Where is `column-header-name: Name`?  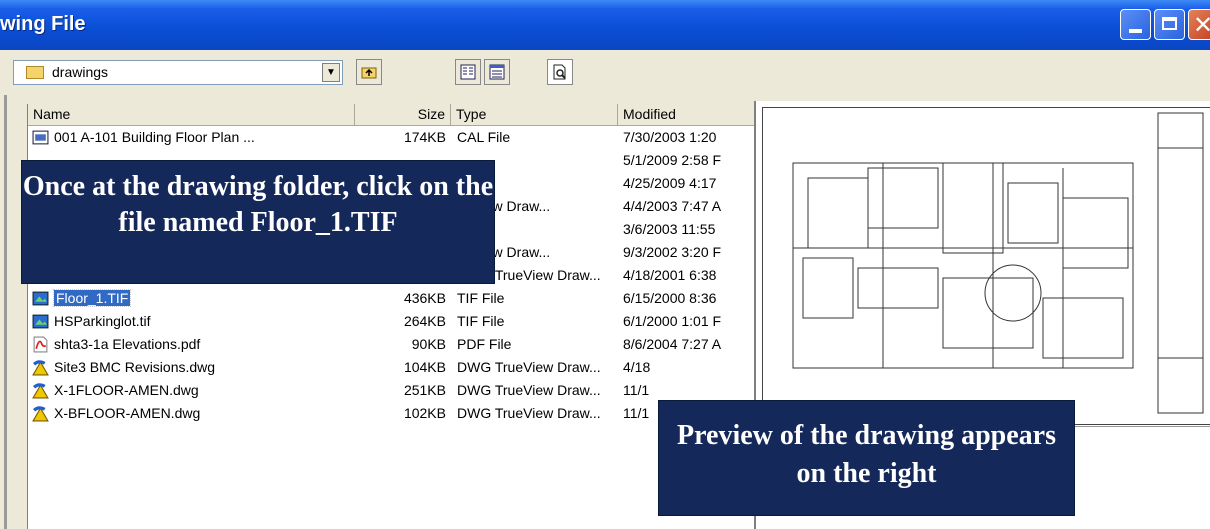
column-header-name: Name is located at coordinates (191, 114).